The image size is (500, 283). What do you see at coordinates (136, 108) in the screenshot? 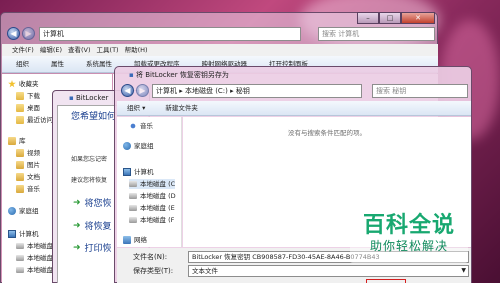
I see `organize-button: 组织 ▾` at bounding box center [136, 108].